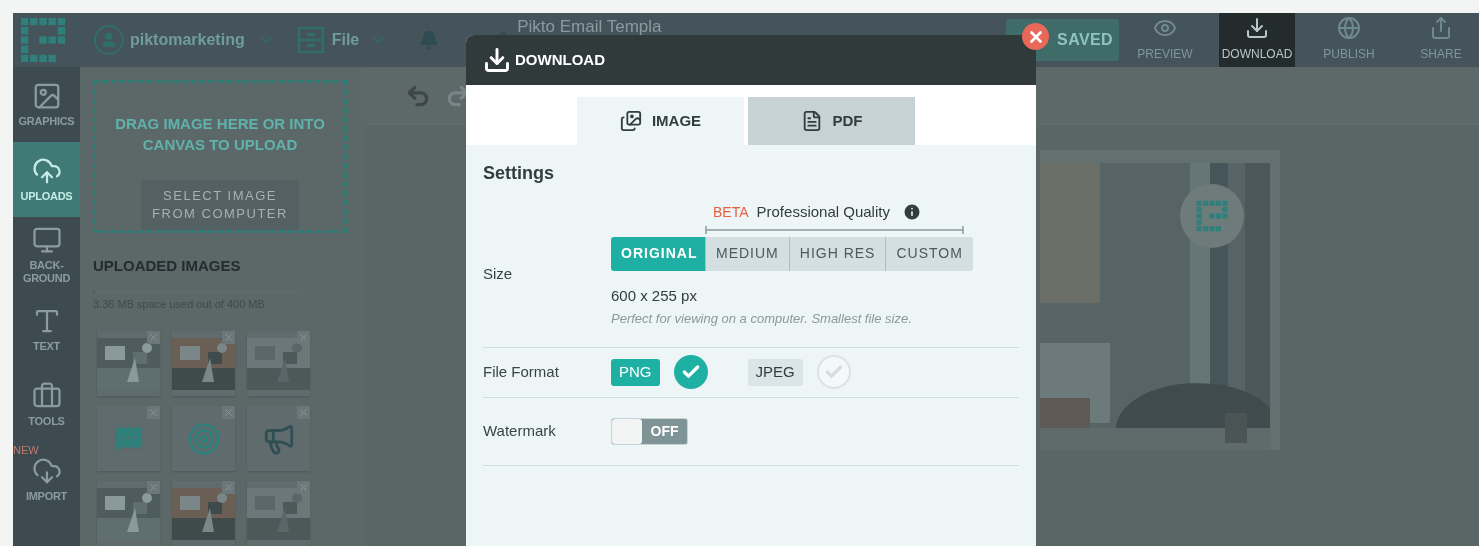  What do you see at coordinates (589, 27) in the screenshot?
I see `document-title: Pikto Email Templa` at bounding box center [589, 27].